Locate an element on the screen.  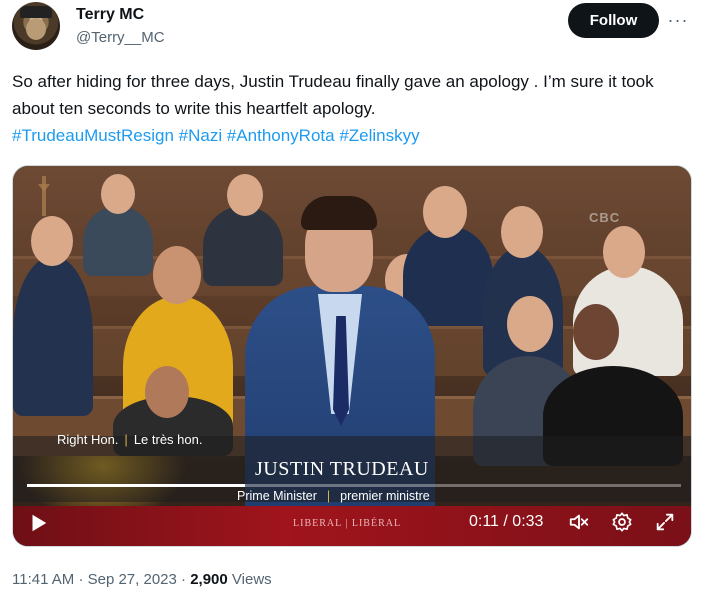
speaker-name: JUSTIN TRUDEAU is located at coordinates (342, 469).